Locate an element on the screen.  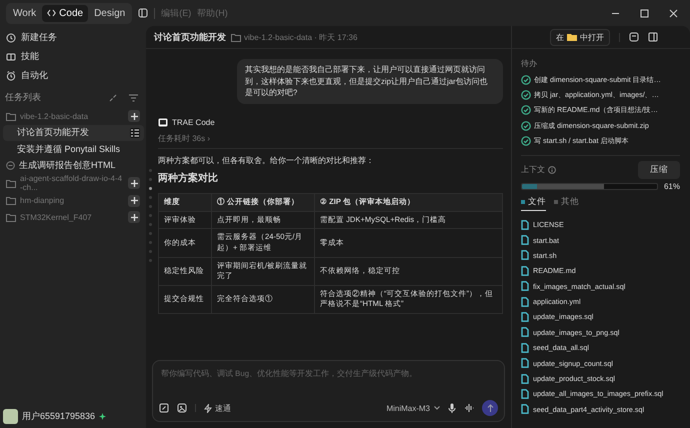
image-icon is located at coordinates (182, 408).